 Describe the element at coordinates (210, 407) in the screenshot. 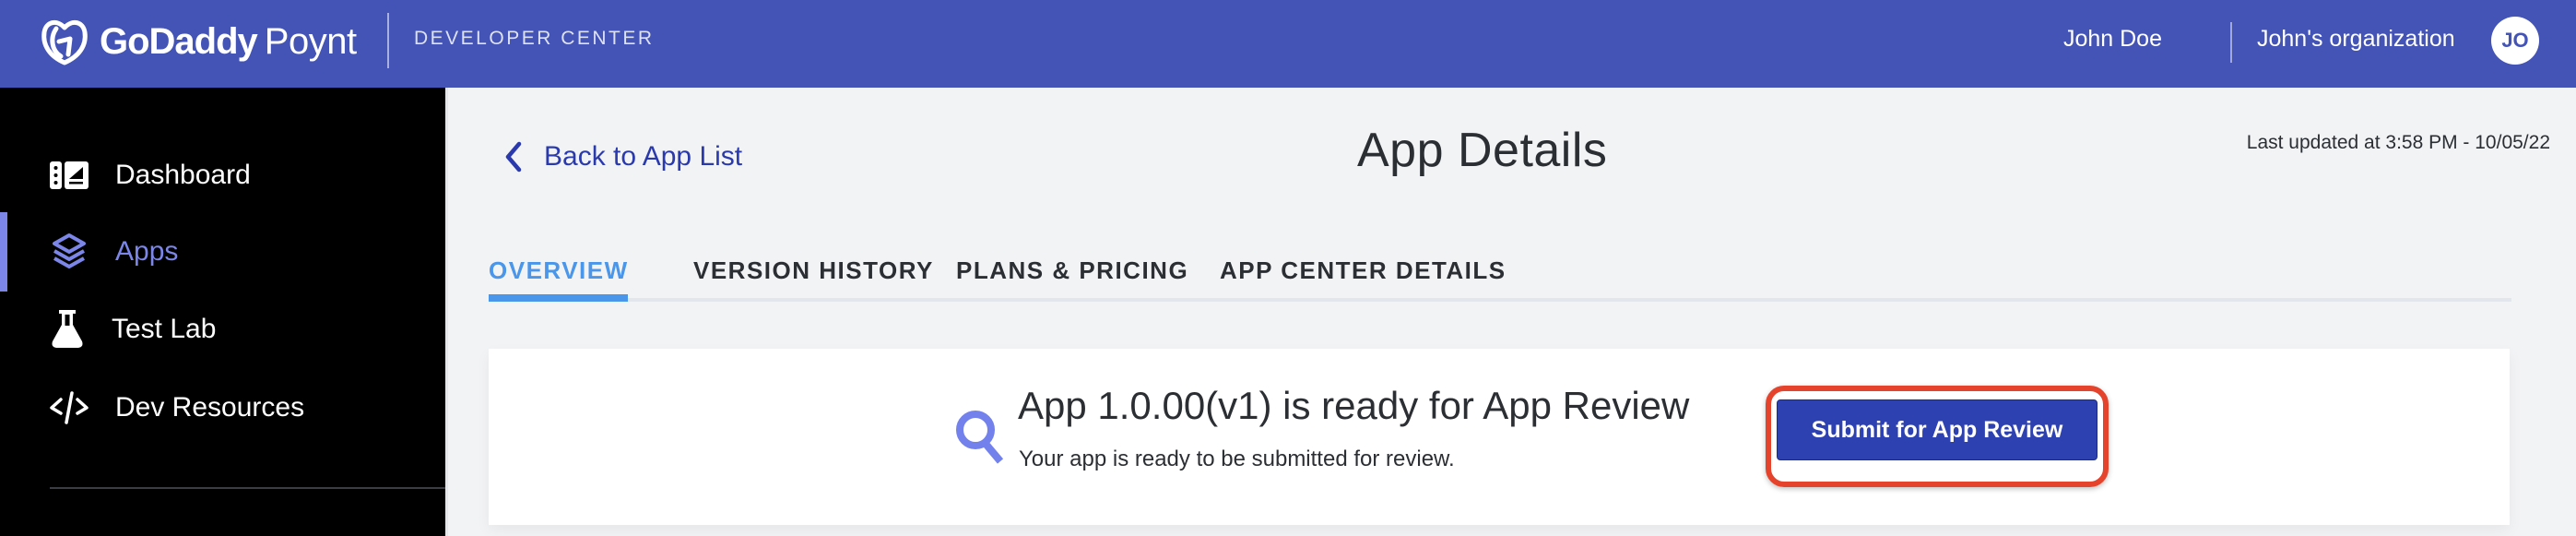

I see `sidebar-item-label: Dev Resources` at that location.